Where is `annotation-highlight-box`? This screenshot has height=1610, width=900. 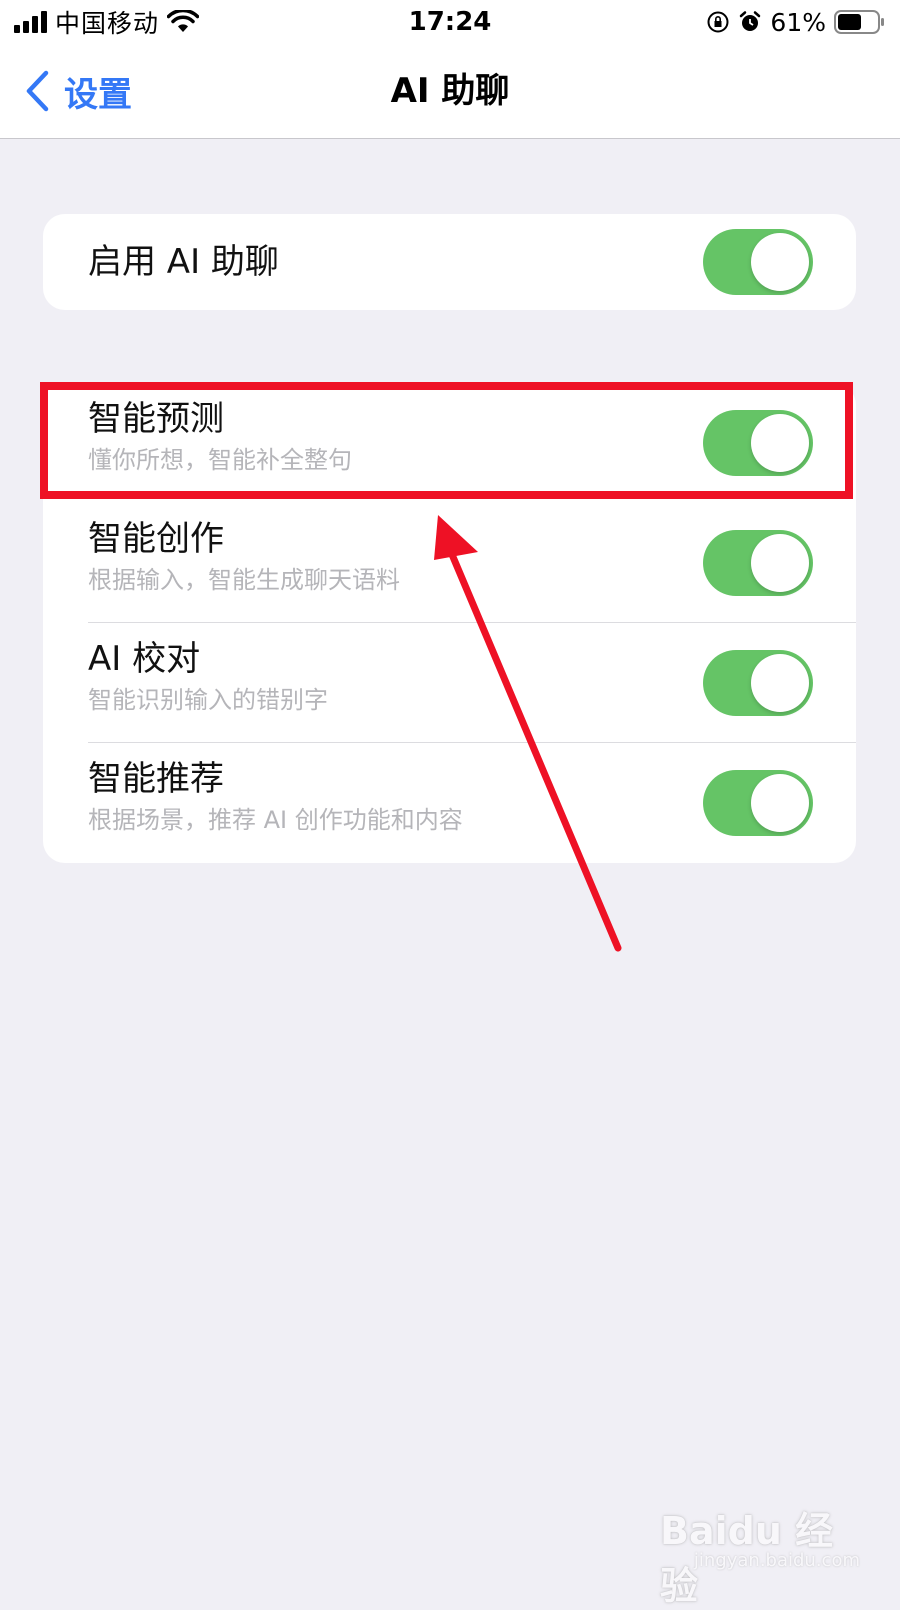
annotation-highlight-box is located at coordinates (446, 440).